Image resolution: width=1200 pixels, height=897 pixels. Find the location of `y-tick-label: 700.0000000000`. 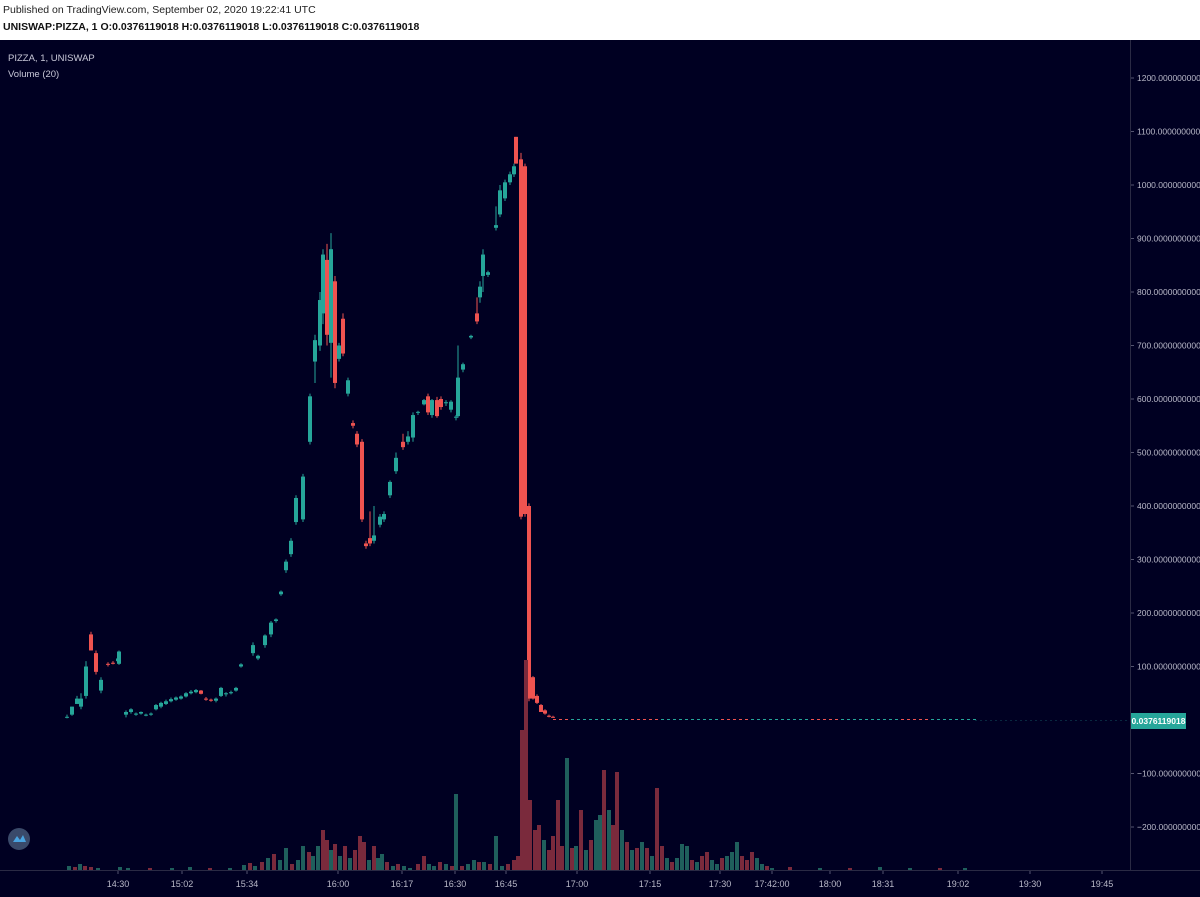

y-tick-label: 700.0000000000 is located at coordinates (1168, 346).